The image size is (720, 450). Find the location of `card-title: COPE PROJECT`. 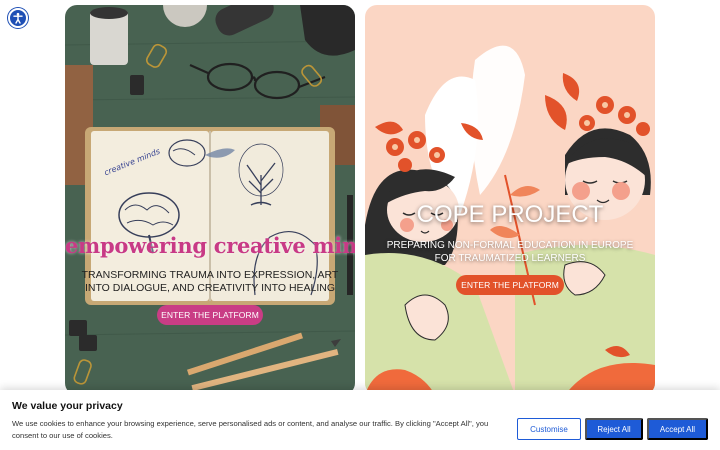

card-title: COPE PROJECT is located at coordinates (510, 214).